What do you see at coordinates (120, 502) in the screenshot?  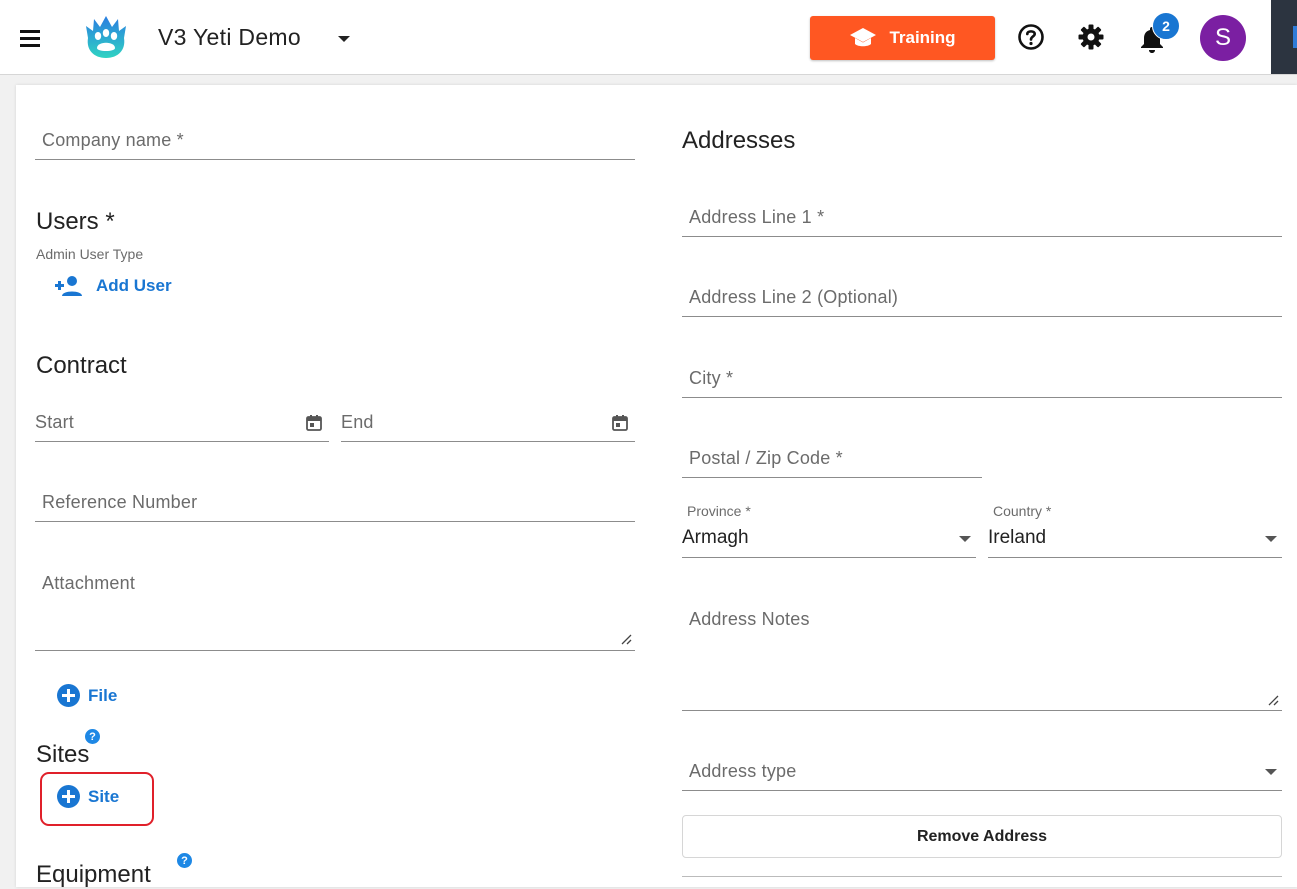 I see `reference-number-placeholder: Reference Number` at bounding box center [120, 502].